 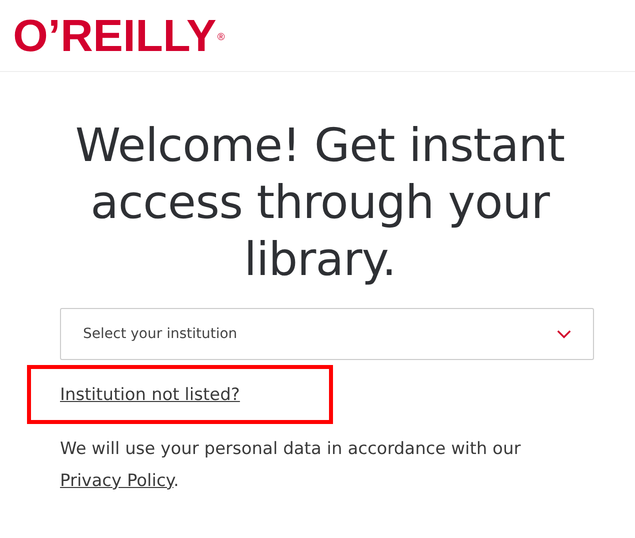 What do you see at coordinates (291, 465) in the screenshot?
I see `privacy-notice: We will use your personal data in accordance with our Privacy Policy.` at bounding box center [291, 465].